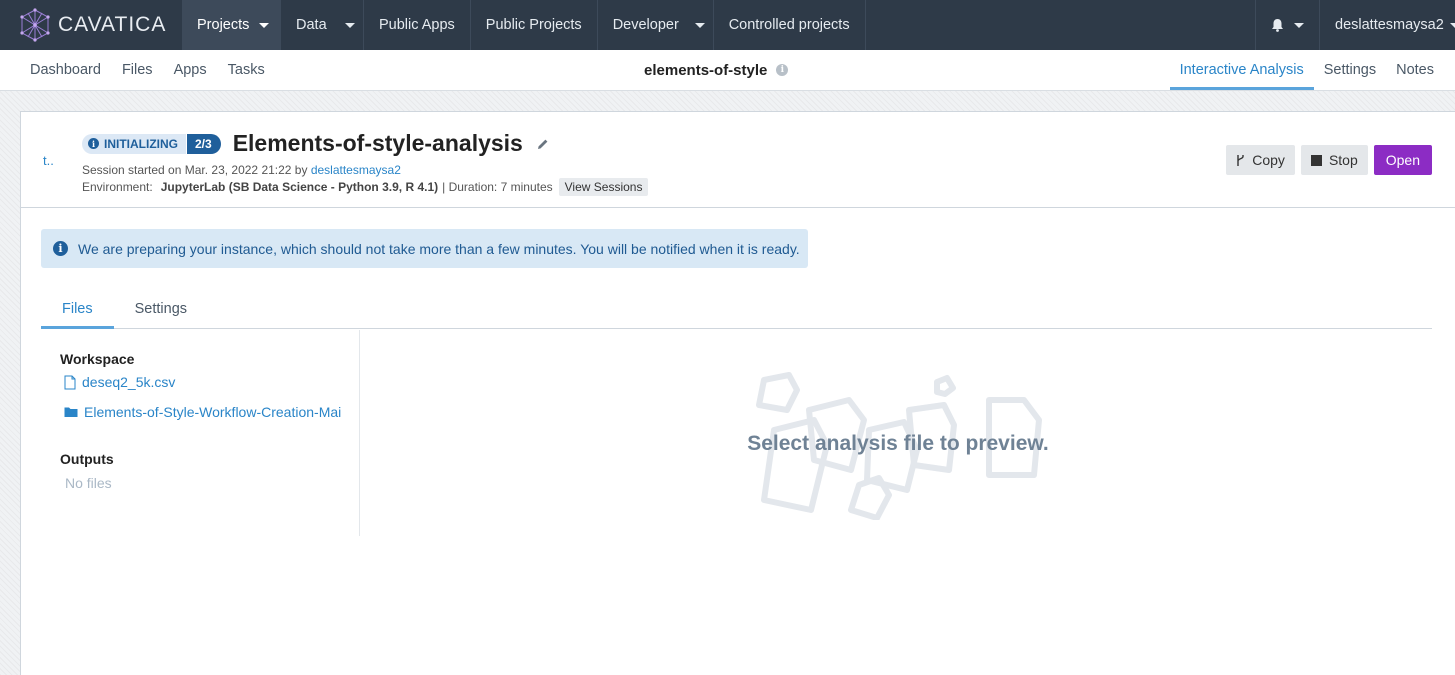  What do you see at coordinates (204, 143) in the screenshot?
I see `step-badge: 2/3` at bounding box center [204, 143].